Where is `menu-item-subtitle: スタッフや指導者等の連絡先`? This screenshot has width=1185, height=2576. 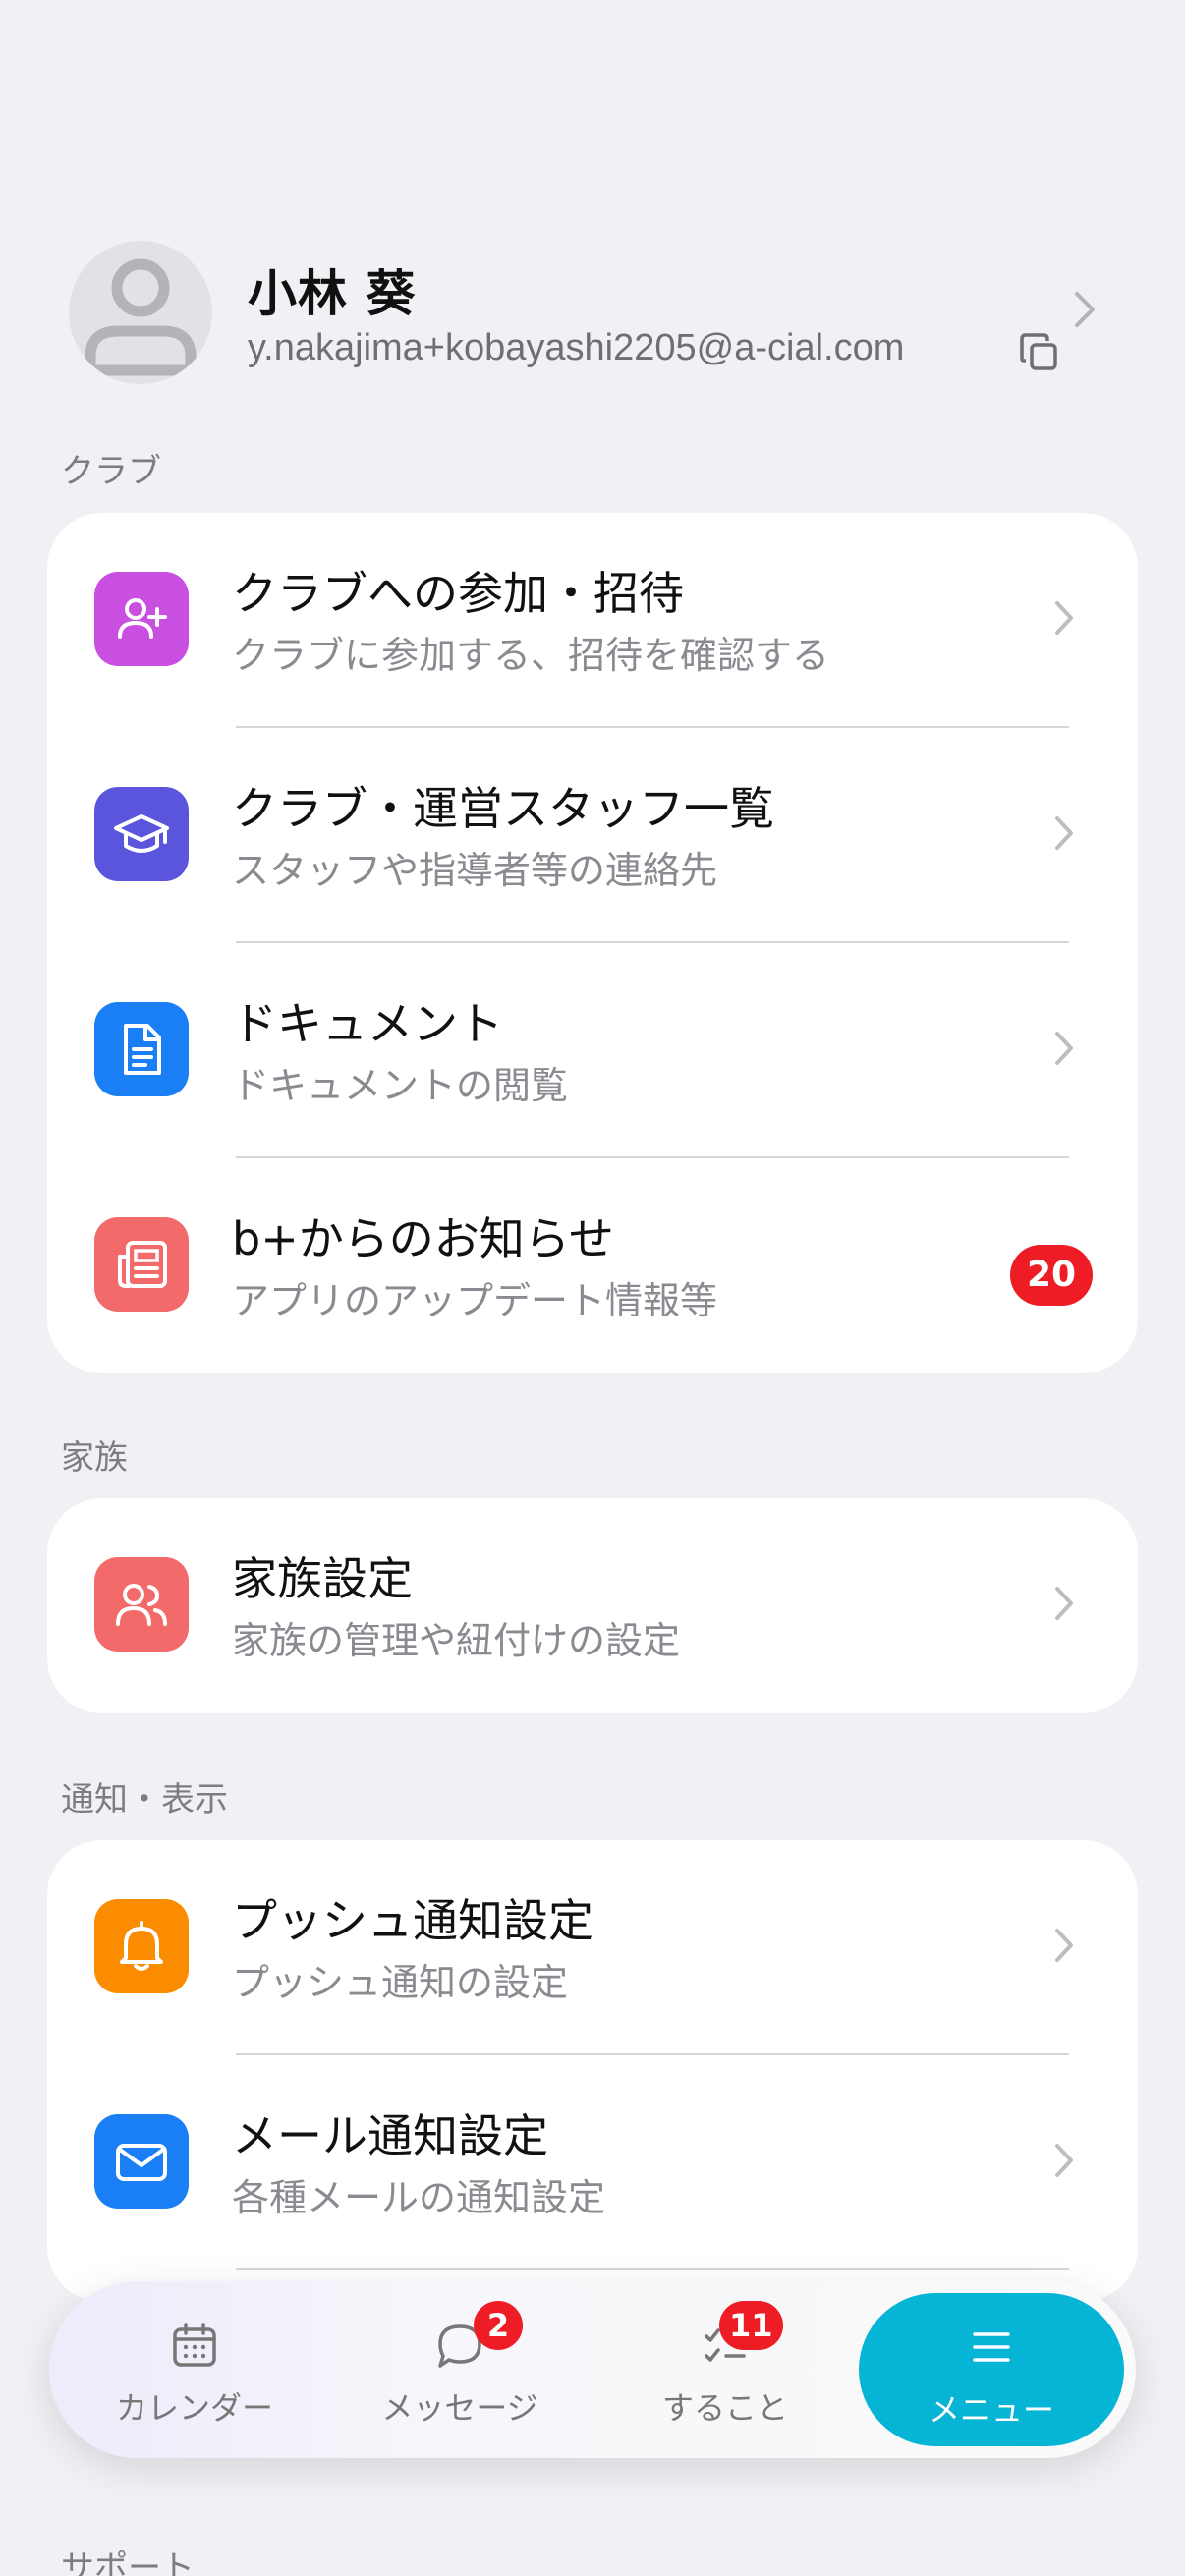
menu-item-subtitle: スタッフや指導者等の連絡先 is located at coordinates (475, 870).